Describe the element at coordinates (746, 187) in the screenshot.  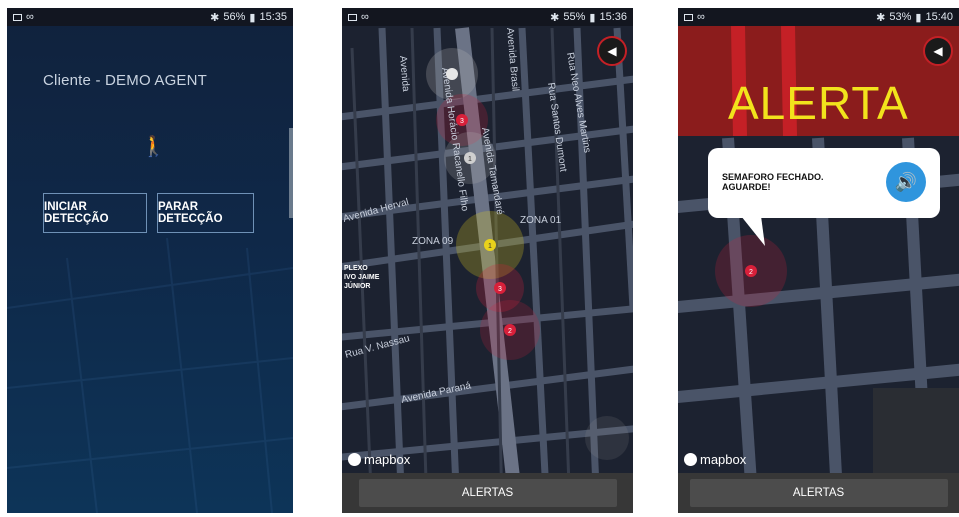
I see `message-line2: AGUARDE!` at that location.